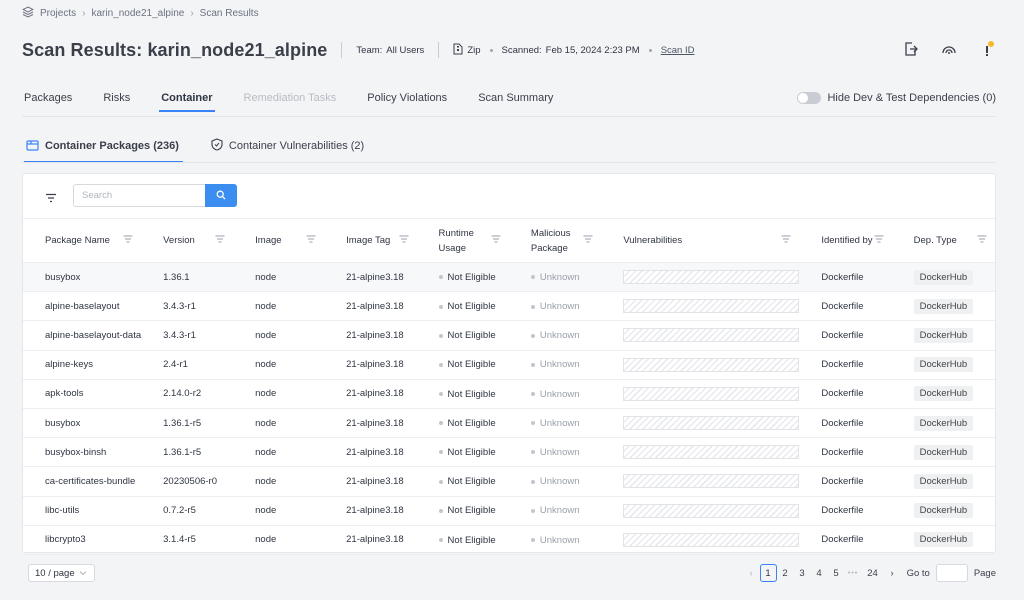 This screenshot has height=600, width=1024. What do you see at coordinates (951, 573) in the screenshot?
I see `goto-page-input` at bounding box center [951, 573].